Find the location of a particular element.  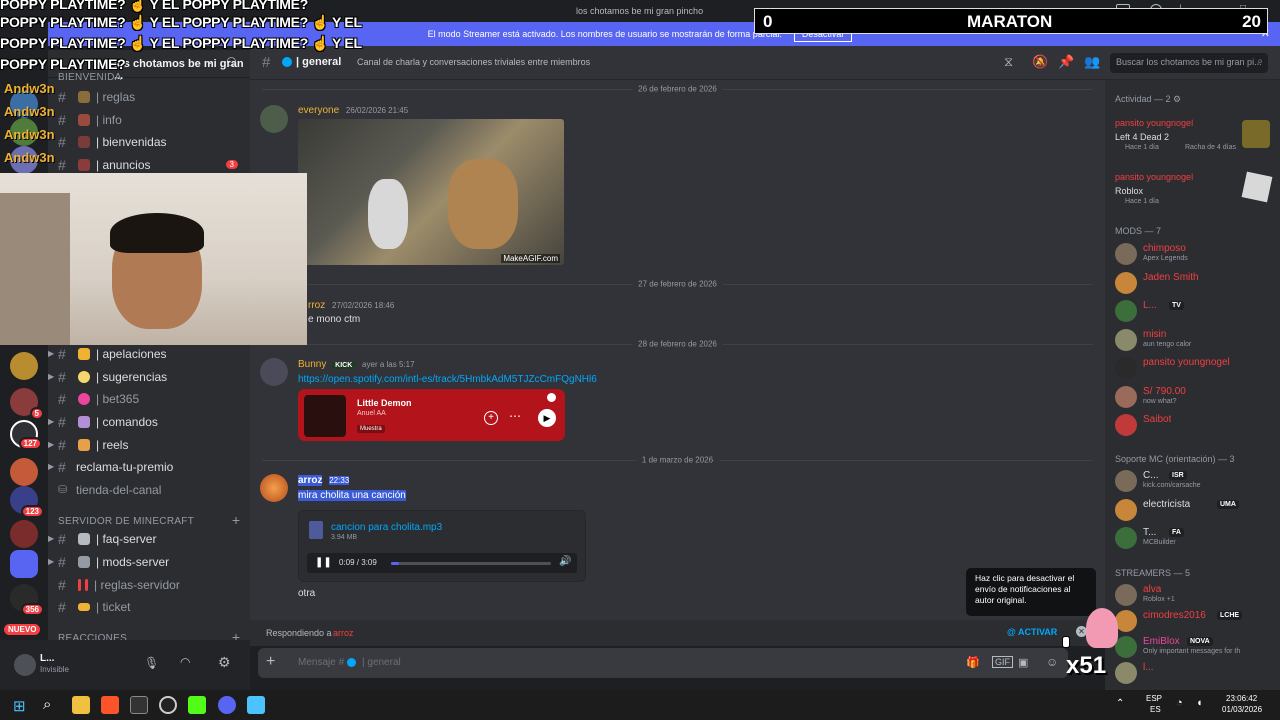

message-author: arroz is located at coordinates (310, 480).